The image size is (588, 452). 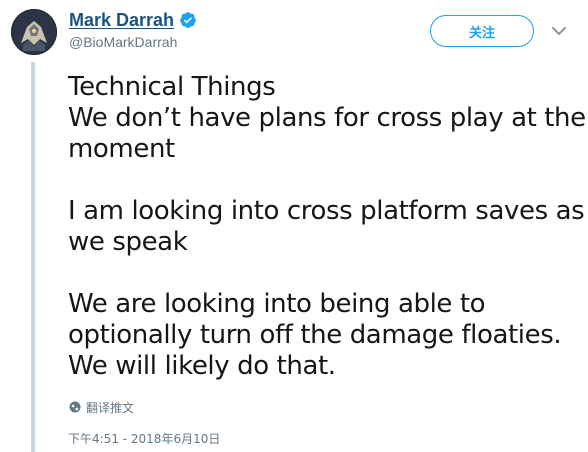 I want to click on tweet-line: moment, so click(x=121, y=149).